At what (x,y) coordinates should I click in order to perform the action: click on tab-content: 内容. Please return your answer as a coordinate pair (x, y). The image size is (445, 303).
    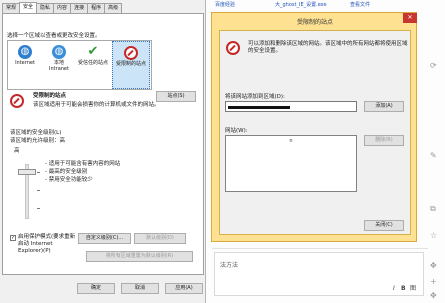
    Looking at the image, I should click on (62, 8).